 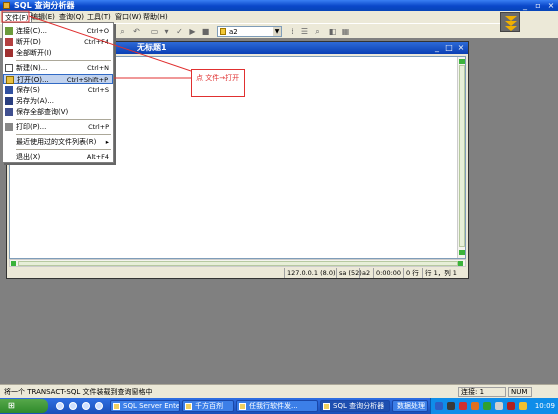 I want to click on keyboard-icon, so click(x=439, y=406).